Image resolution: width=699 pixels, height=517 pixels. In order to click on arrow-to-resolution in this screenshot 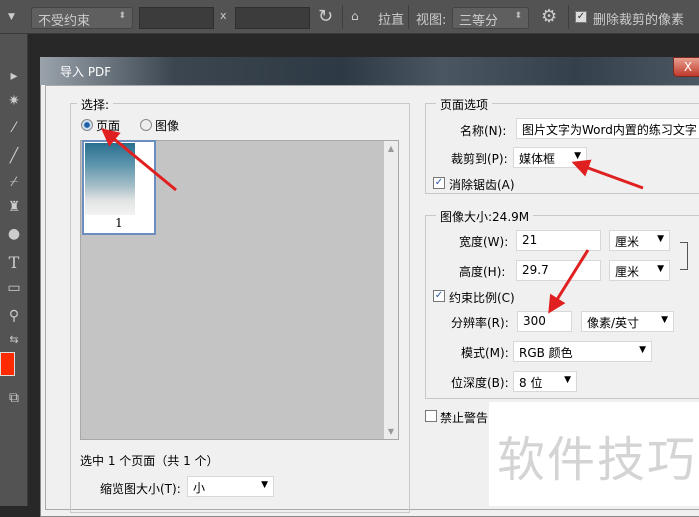, I will do `click(569, 281)`.